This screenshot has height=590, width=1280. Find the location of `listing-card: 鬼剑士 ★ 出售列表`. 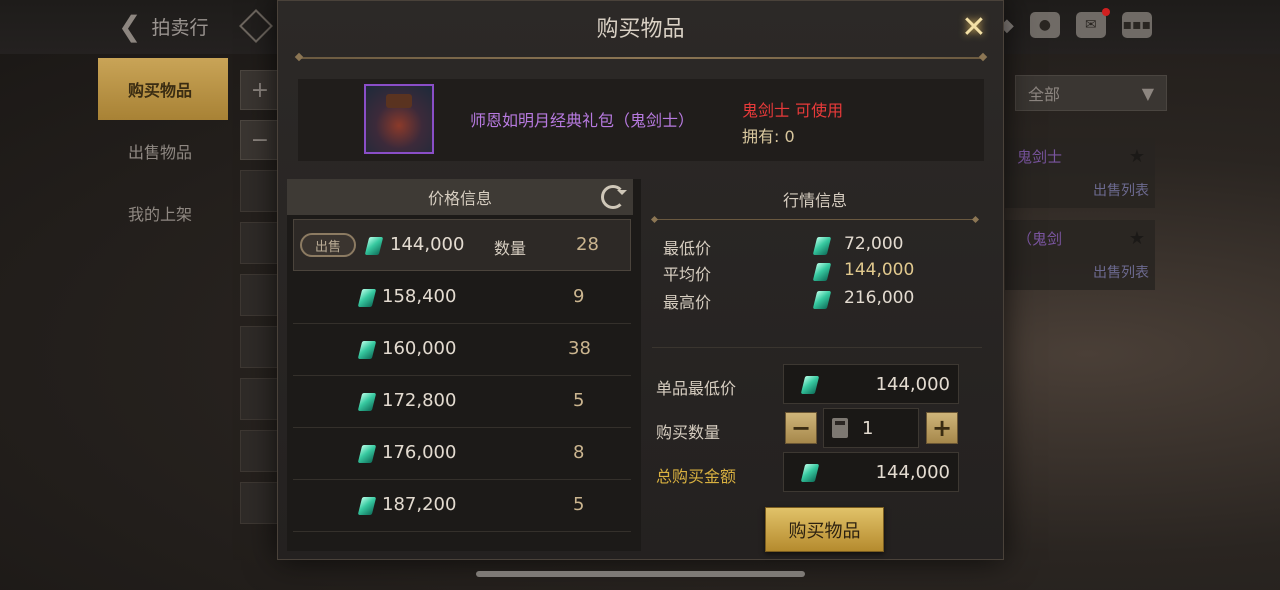

listing-card: 鬼剑士 ★ 出售列表 is located at coordinates (1080, 173).